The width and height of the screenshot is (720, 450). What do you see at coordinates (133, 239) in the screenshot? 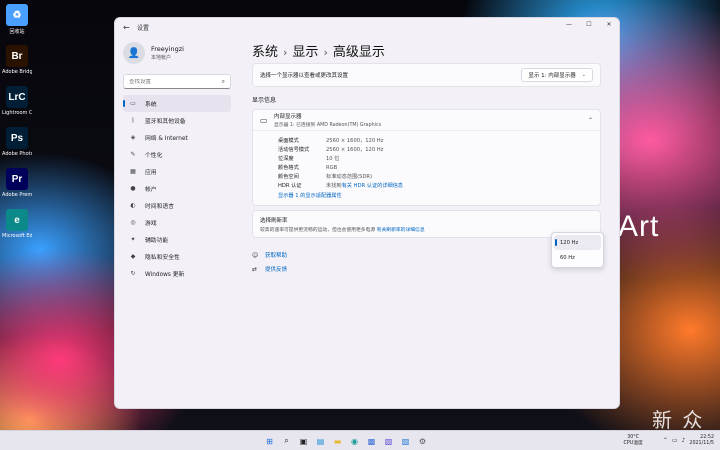
I see `accessibility-icon: ✦` at bounding box center [133, 239].